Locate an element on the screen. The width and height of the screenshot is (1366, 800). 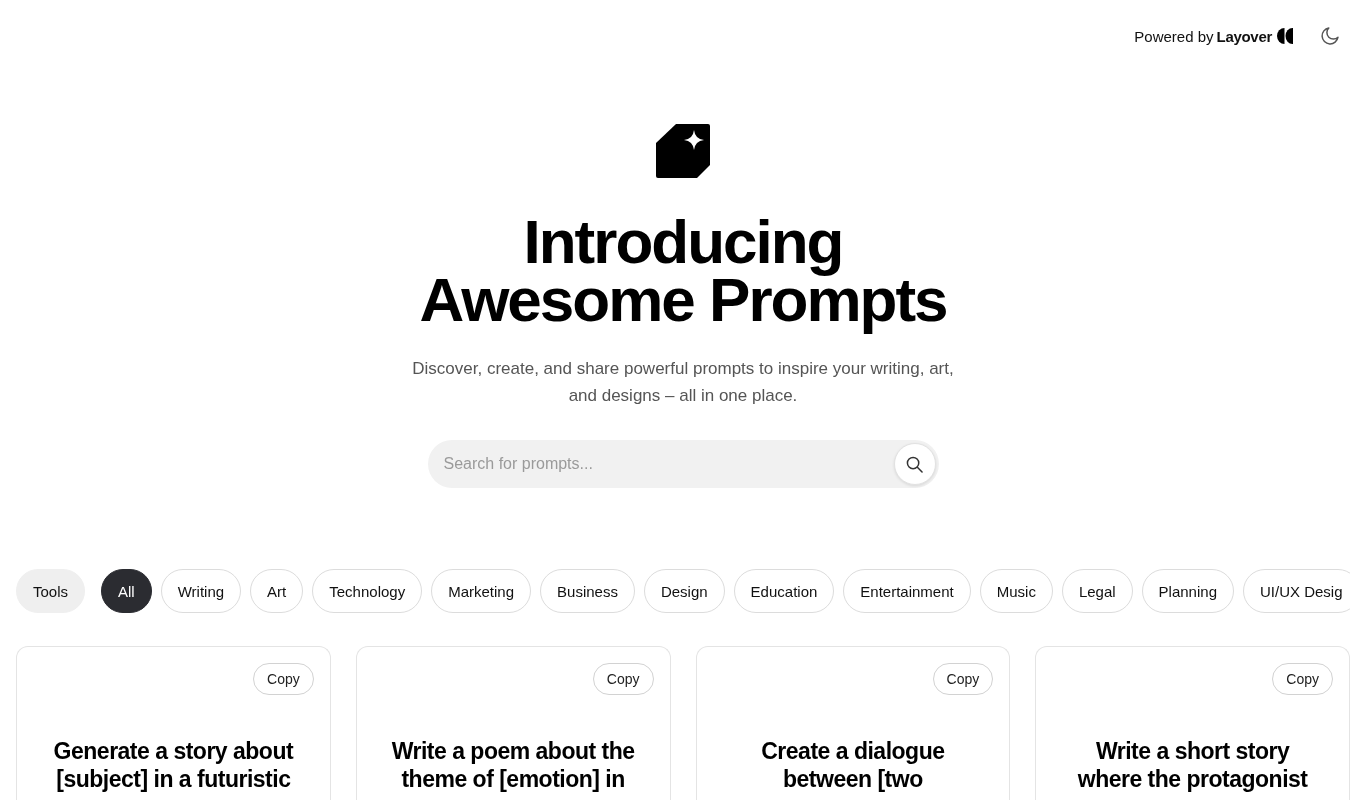
sparkle-tile-icon is located at coordinates (683, 151).